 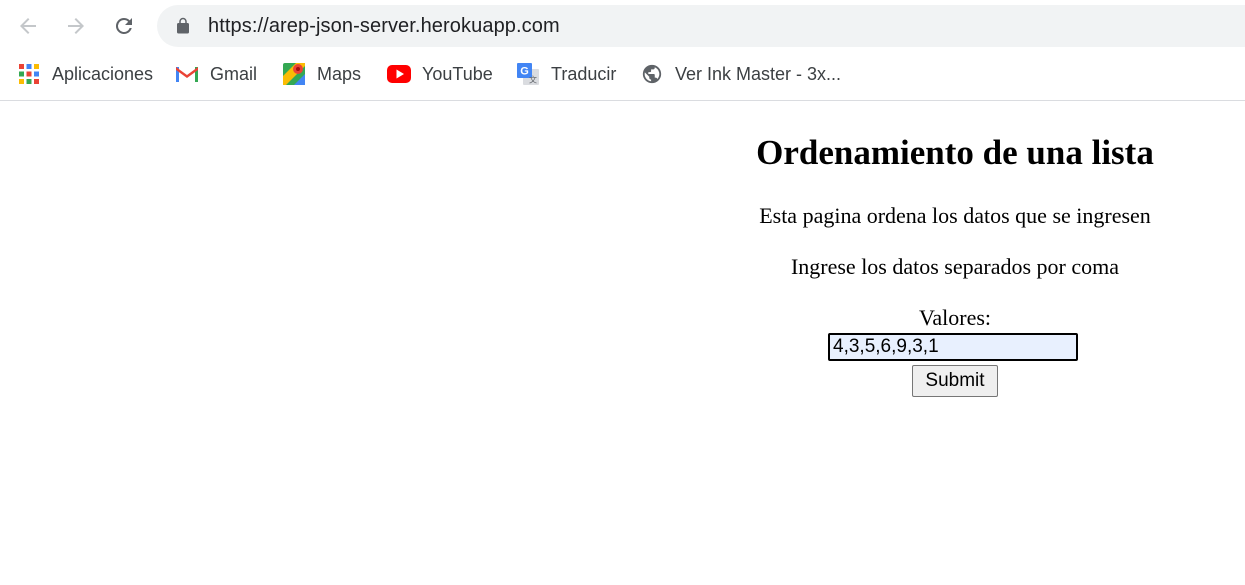 I want to click on translate-icon: G 文, so click(x=528, y=74).